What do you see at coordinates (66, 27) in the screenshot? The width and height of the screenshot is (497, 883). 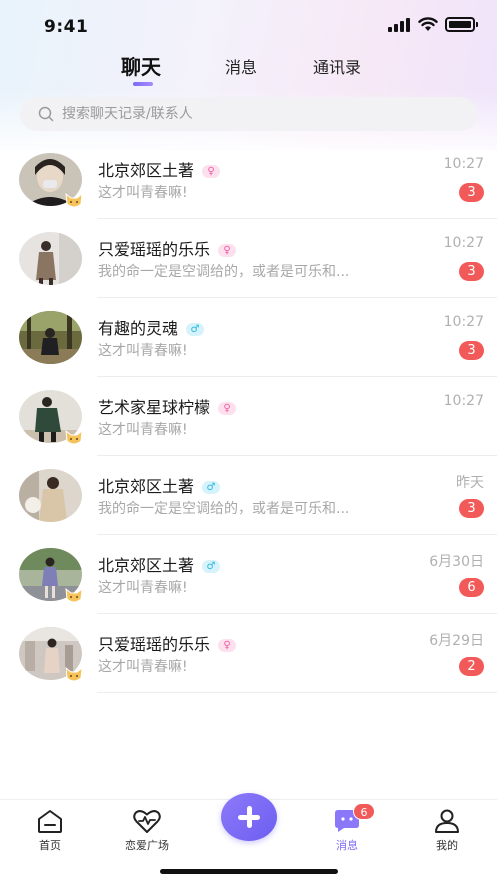 I see `status-time: 9:41` at bounding box center [66, 27].